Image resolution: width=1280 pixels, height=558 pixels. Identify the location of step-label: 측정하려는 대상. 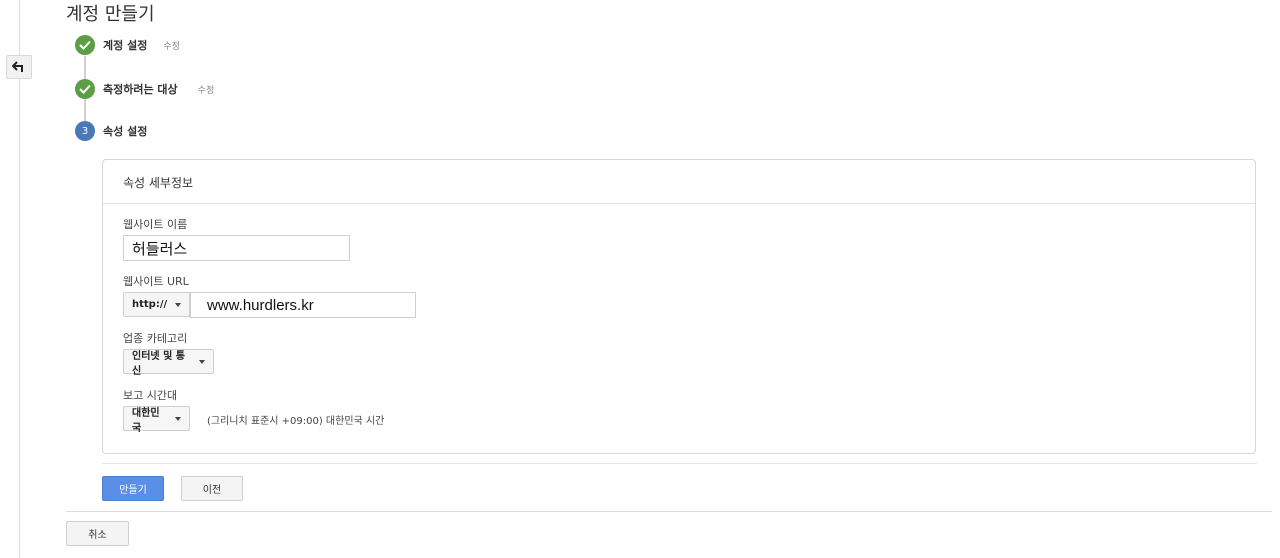
(140, 89).